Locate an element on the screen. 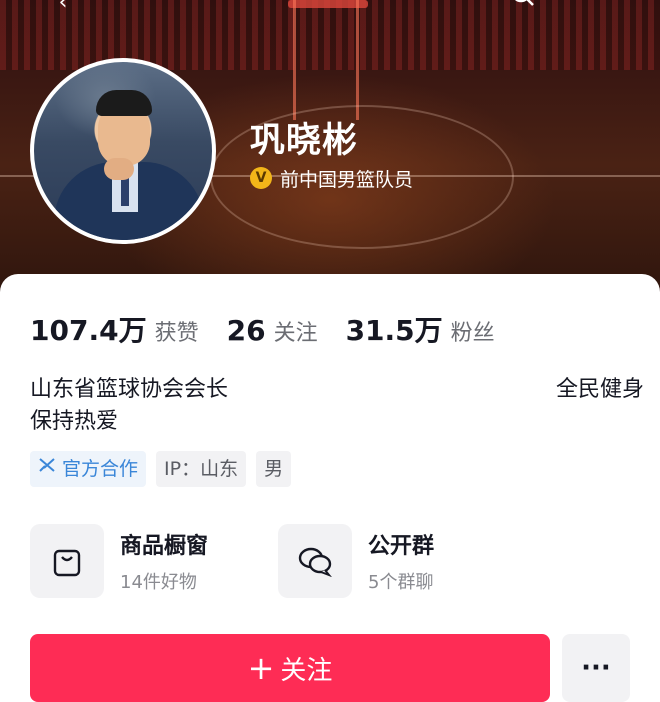 The height and width of the screenshot is (702, 660). tag-row: 官方合作 IP：山东 男 is located at coordinates (165, 469).